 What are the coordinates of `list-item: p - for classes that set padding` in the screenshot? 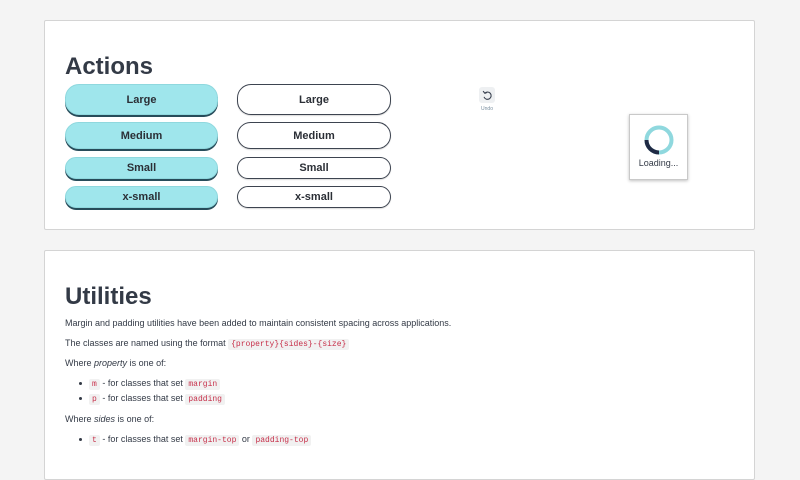 It's located at (152, 399).